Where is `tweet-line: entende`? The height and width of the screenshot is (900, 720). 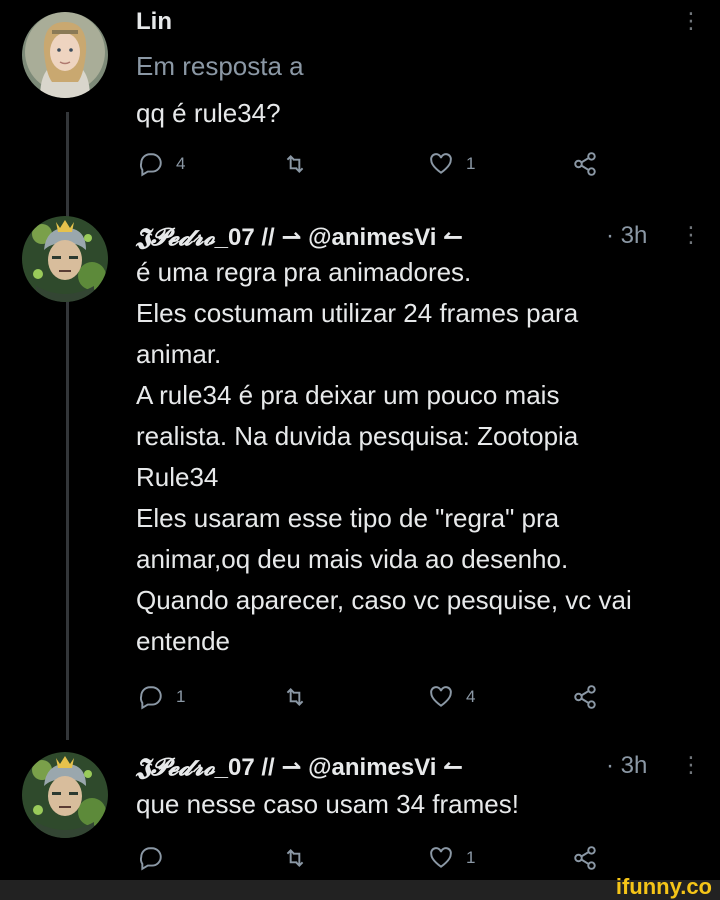 tweet-line: entende is located at coordinates (183, 641).